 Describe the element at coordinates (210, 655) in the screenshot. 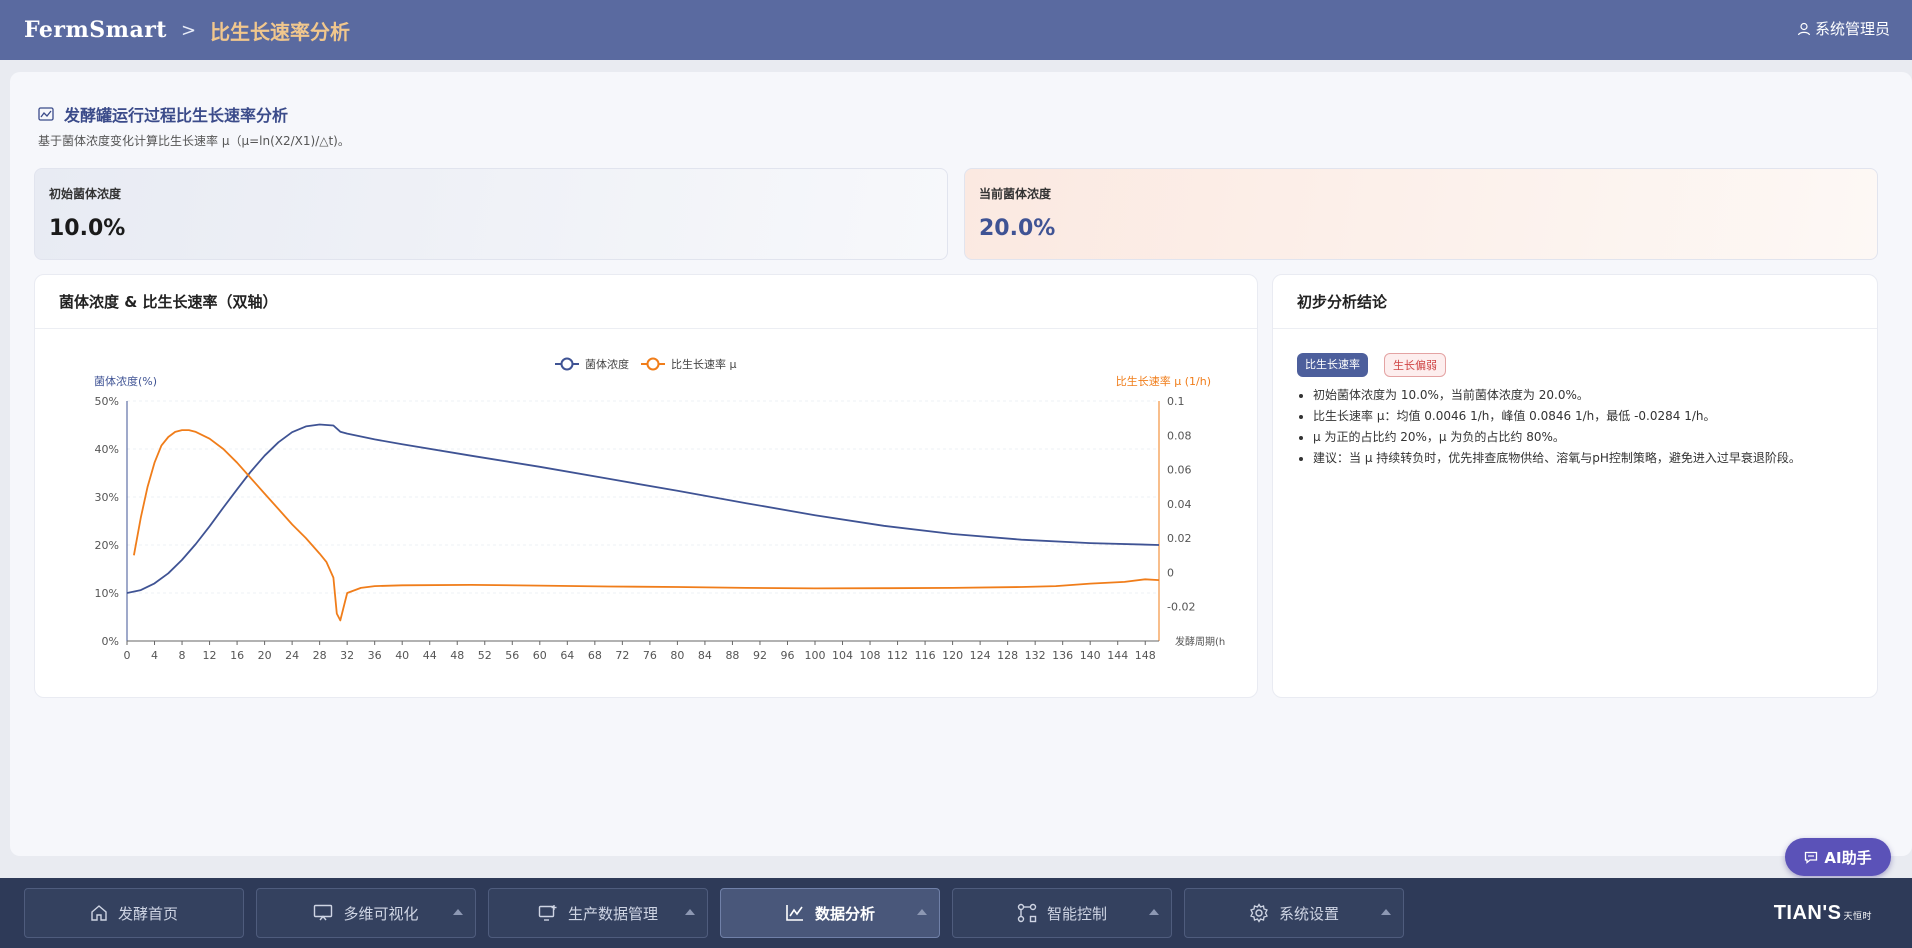

I see `x-tick-label: 12` at that location.